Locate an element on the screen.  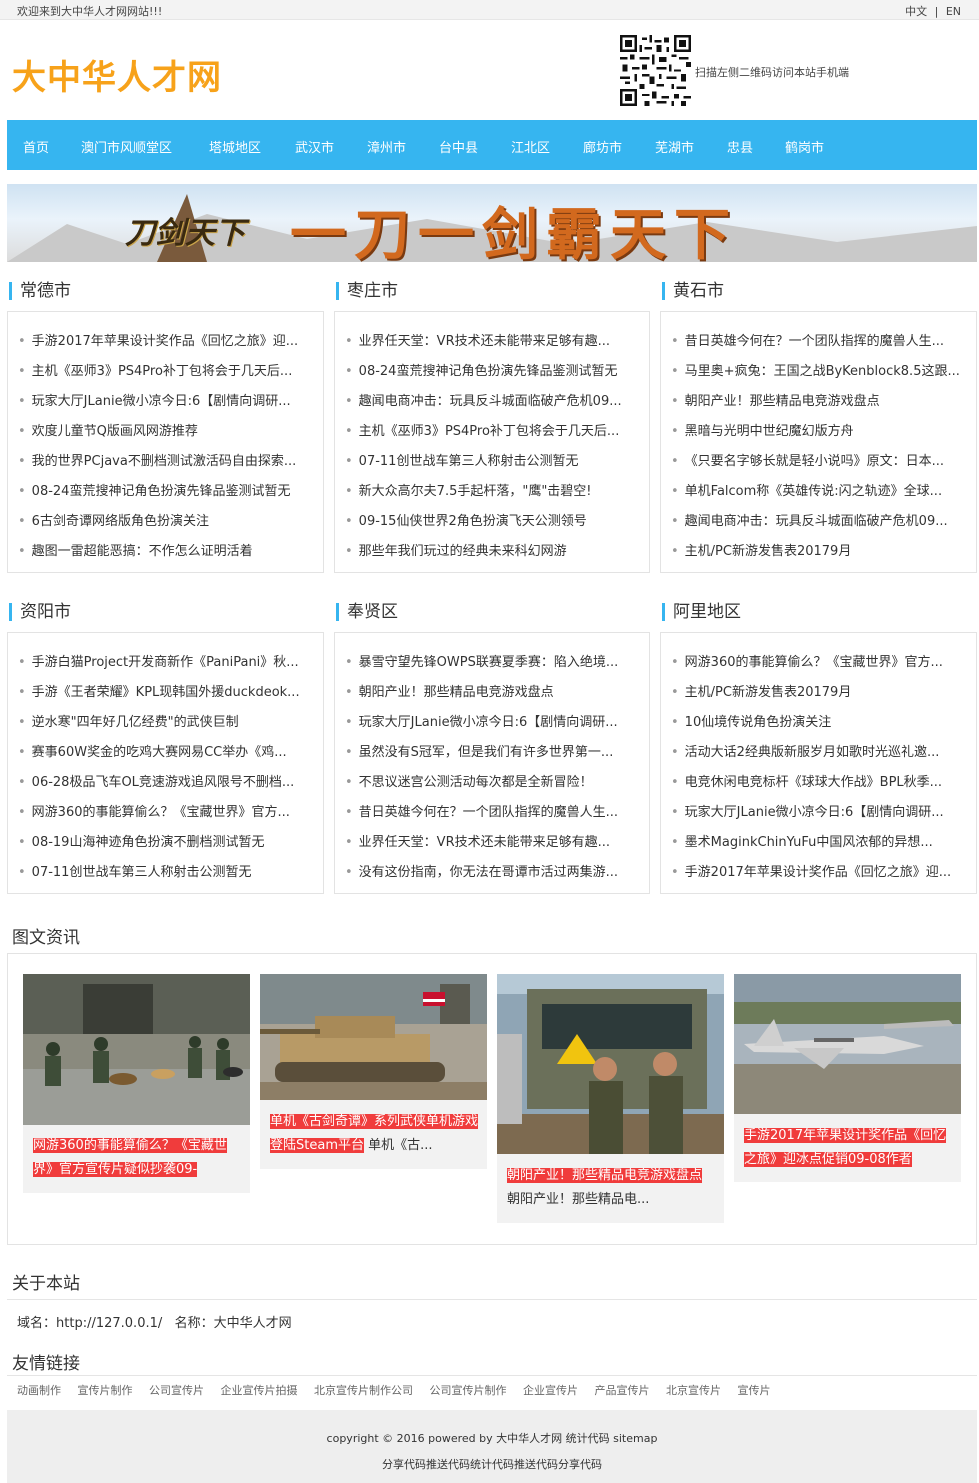
friend-link: 北京宣传片制作公司 is located at coordinates (363, 1390).